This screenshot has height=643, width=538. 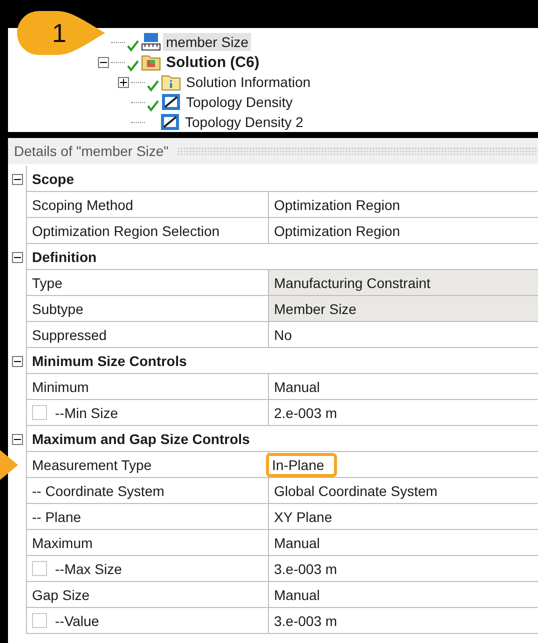 What do you see at coordinates (77, 620) in the screenshot?
I see `property-label: --Value` at bounding box center [77, 620].